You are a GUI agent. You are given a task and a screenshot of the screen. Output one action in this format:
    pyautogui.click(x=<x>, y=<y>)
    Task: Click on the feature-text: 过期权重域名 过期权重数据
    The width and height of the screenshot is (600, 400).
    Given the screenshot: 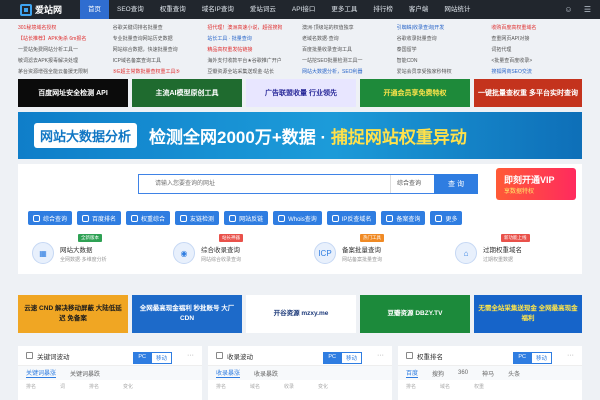 What is the action you would take?
    pyautogui.click(x=502, y=253)
    